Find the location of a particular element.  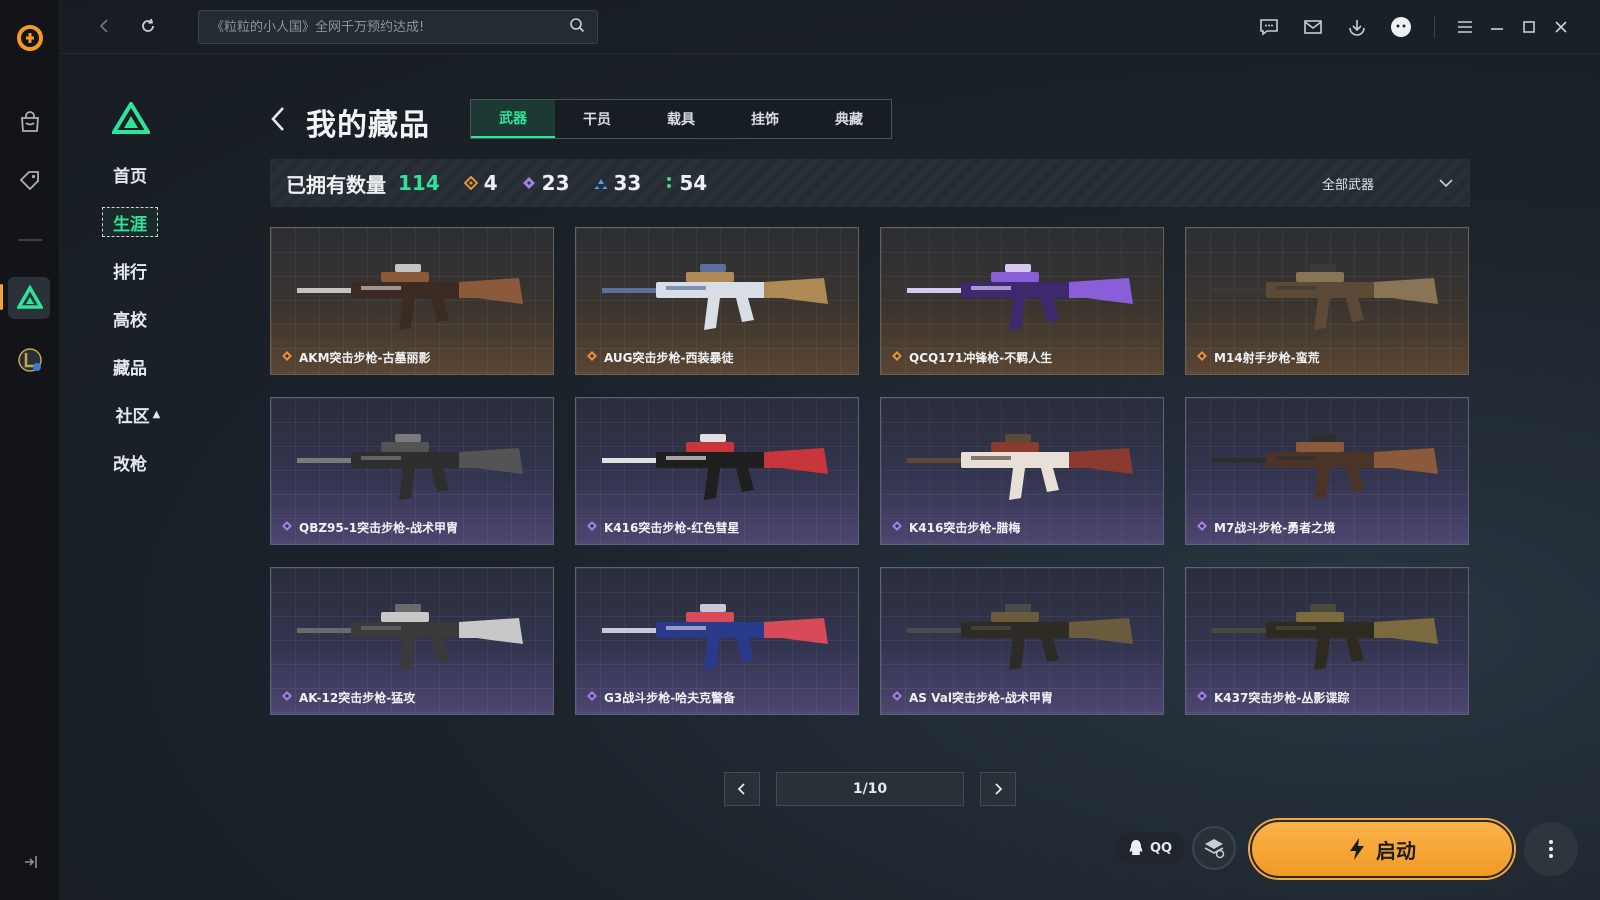

delta-force-game-icon is located at coordinates (30, 298).